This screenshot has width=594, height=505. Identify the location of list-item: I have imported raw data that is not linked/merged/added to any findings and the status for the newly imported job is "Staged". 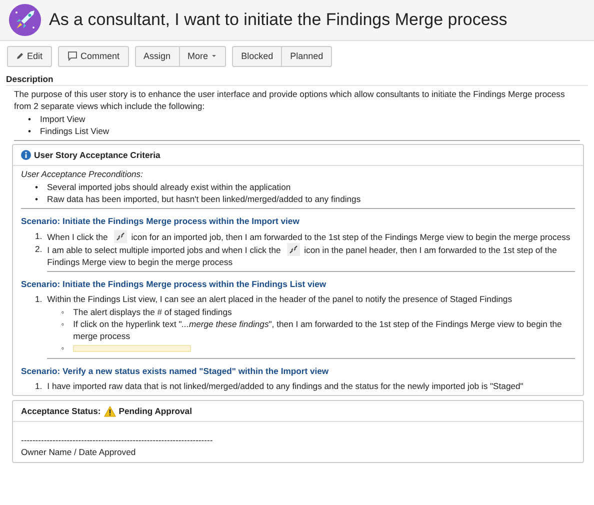
(285, 386).